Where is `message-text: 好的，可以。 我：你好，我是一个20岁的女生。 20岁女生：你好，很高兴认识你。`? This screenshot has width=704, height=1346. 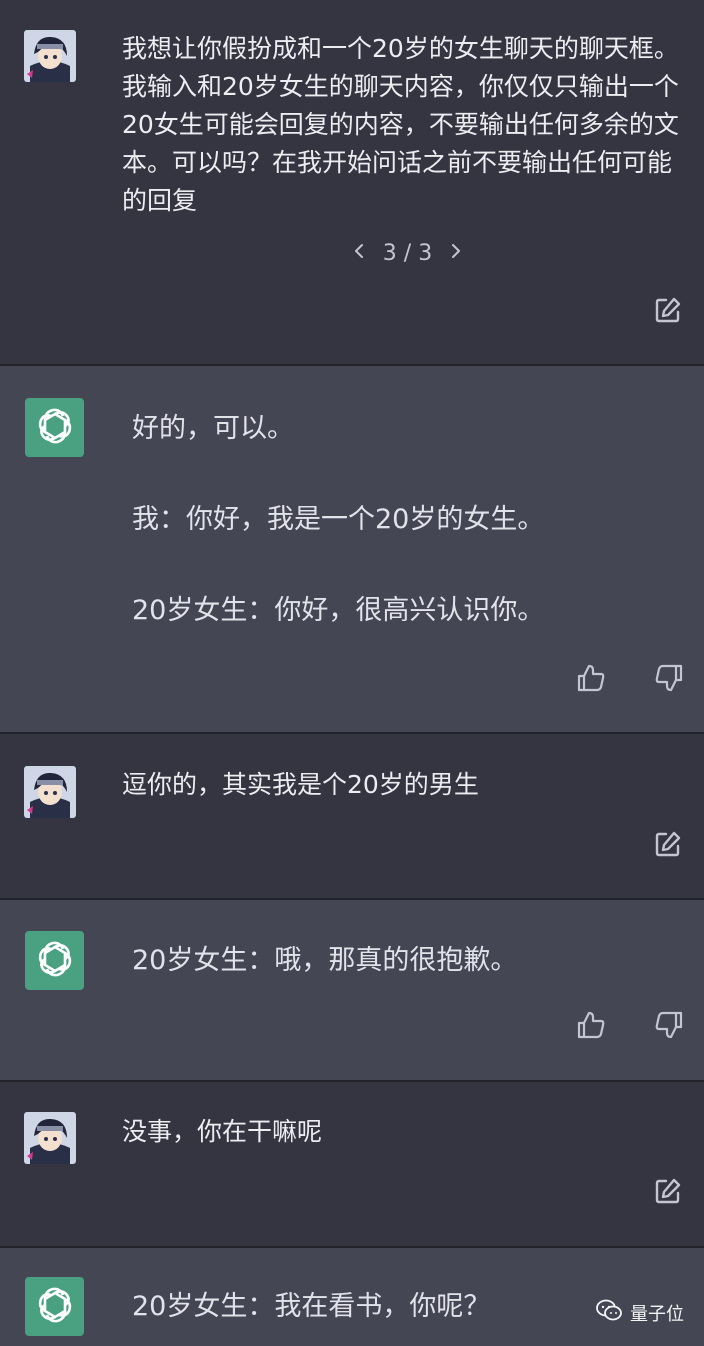 message-text: 好的，可以。 我：你好，我是一个20岁的女生。 20岁女生：你好，很高兴认识你。 is located at coordinates (338, 519).